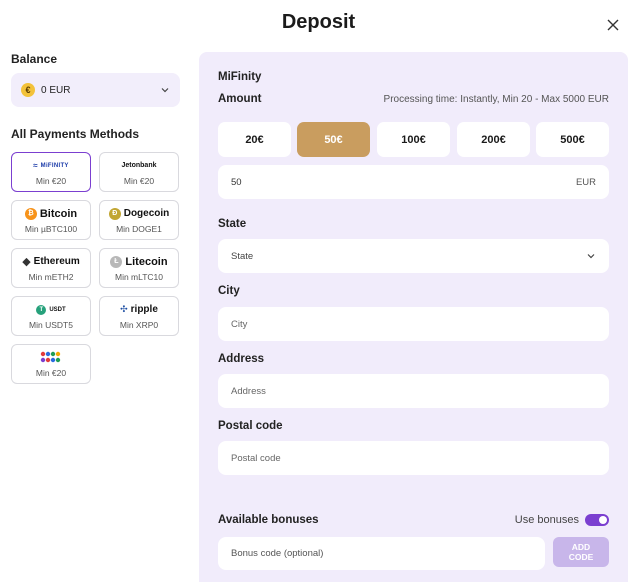 This screenshot has width=637, height=582. I want to click on bitcoin-icon: ₿, so click(30, 213).